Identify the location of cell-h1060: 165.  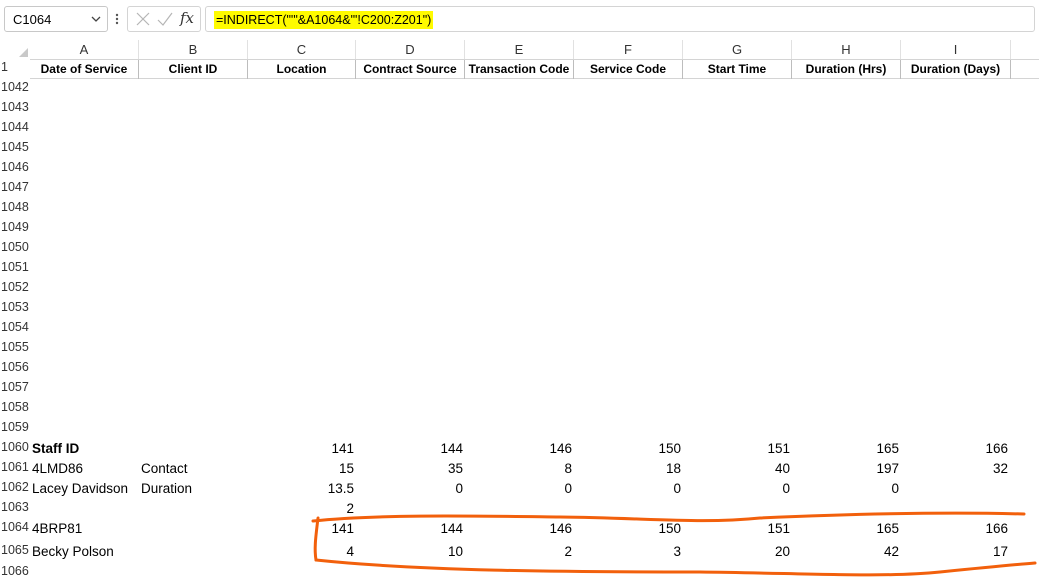
(845, 449).